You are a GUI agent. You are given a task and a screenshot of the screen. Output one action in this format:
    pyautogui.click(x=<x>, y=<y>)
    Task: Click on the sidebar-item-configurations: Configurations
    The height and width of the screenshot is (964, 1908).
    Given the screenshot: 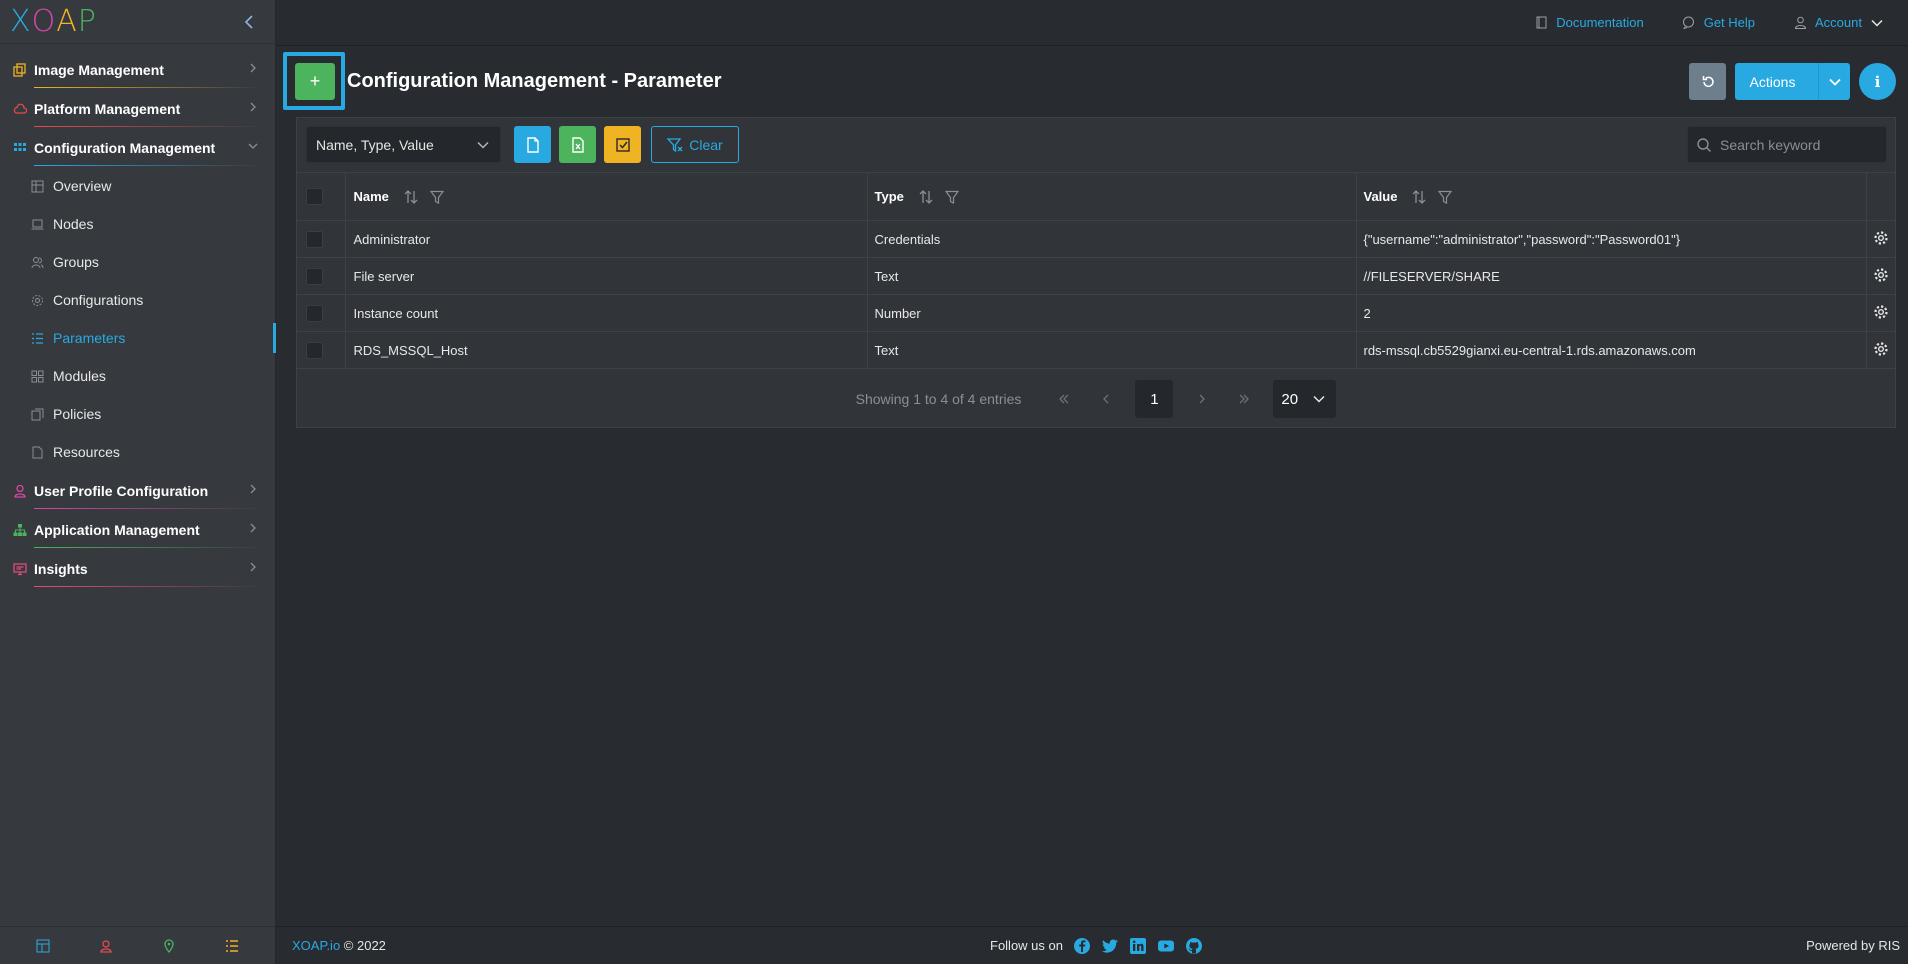 What is the action you would take?
    pyautogui.click(x=137, y=300)
    